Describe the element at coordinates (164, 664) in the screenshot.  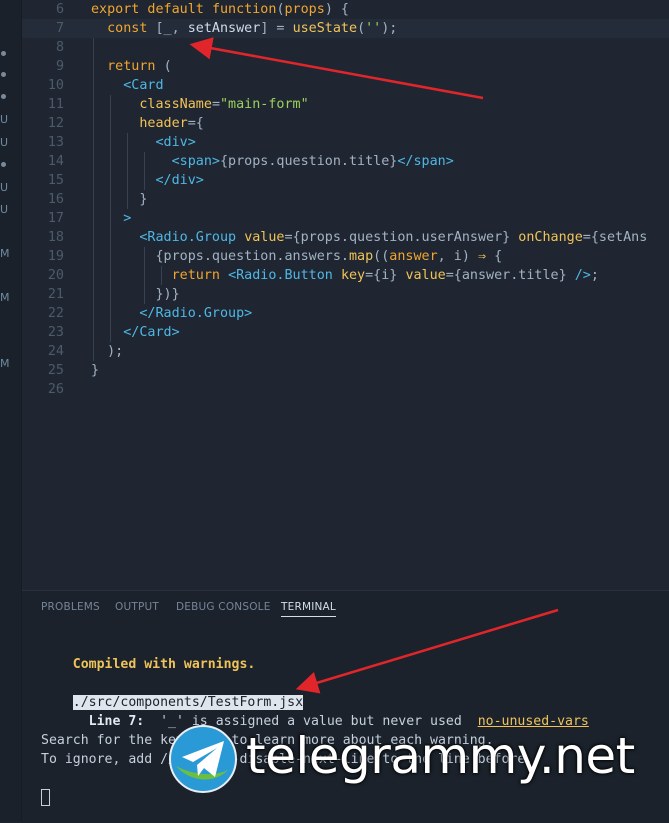
I see `compiled-status: Compiled with warnings.` at that location.